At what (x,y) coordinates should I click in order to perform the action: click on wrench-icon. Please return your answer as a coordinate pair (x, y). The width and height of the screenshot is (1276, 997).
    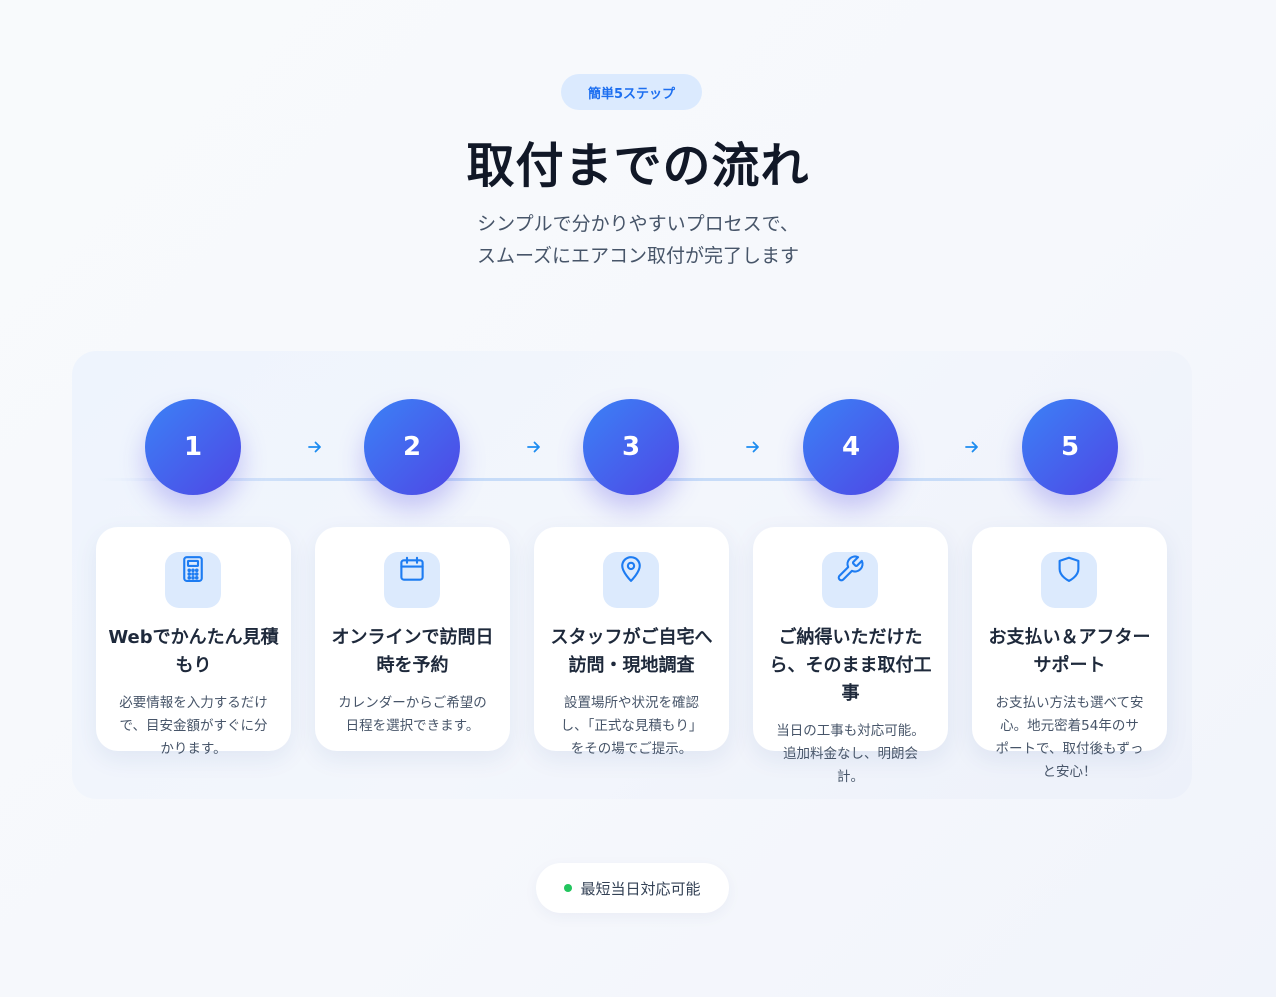
    Looking at the image, I should click on (850, 580).